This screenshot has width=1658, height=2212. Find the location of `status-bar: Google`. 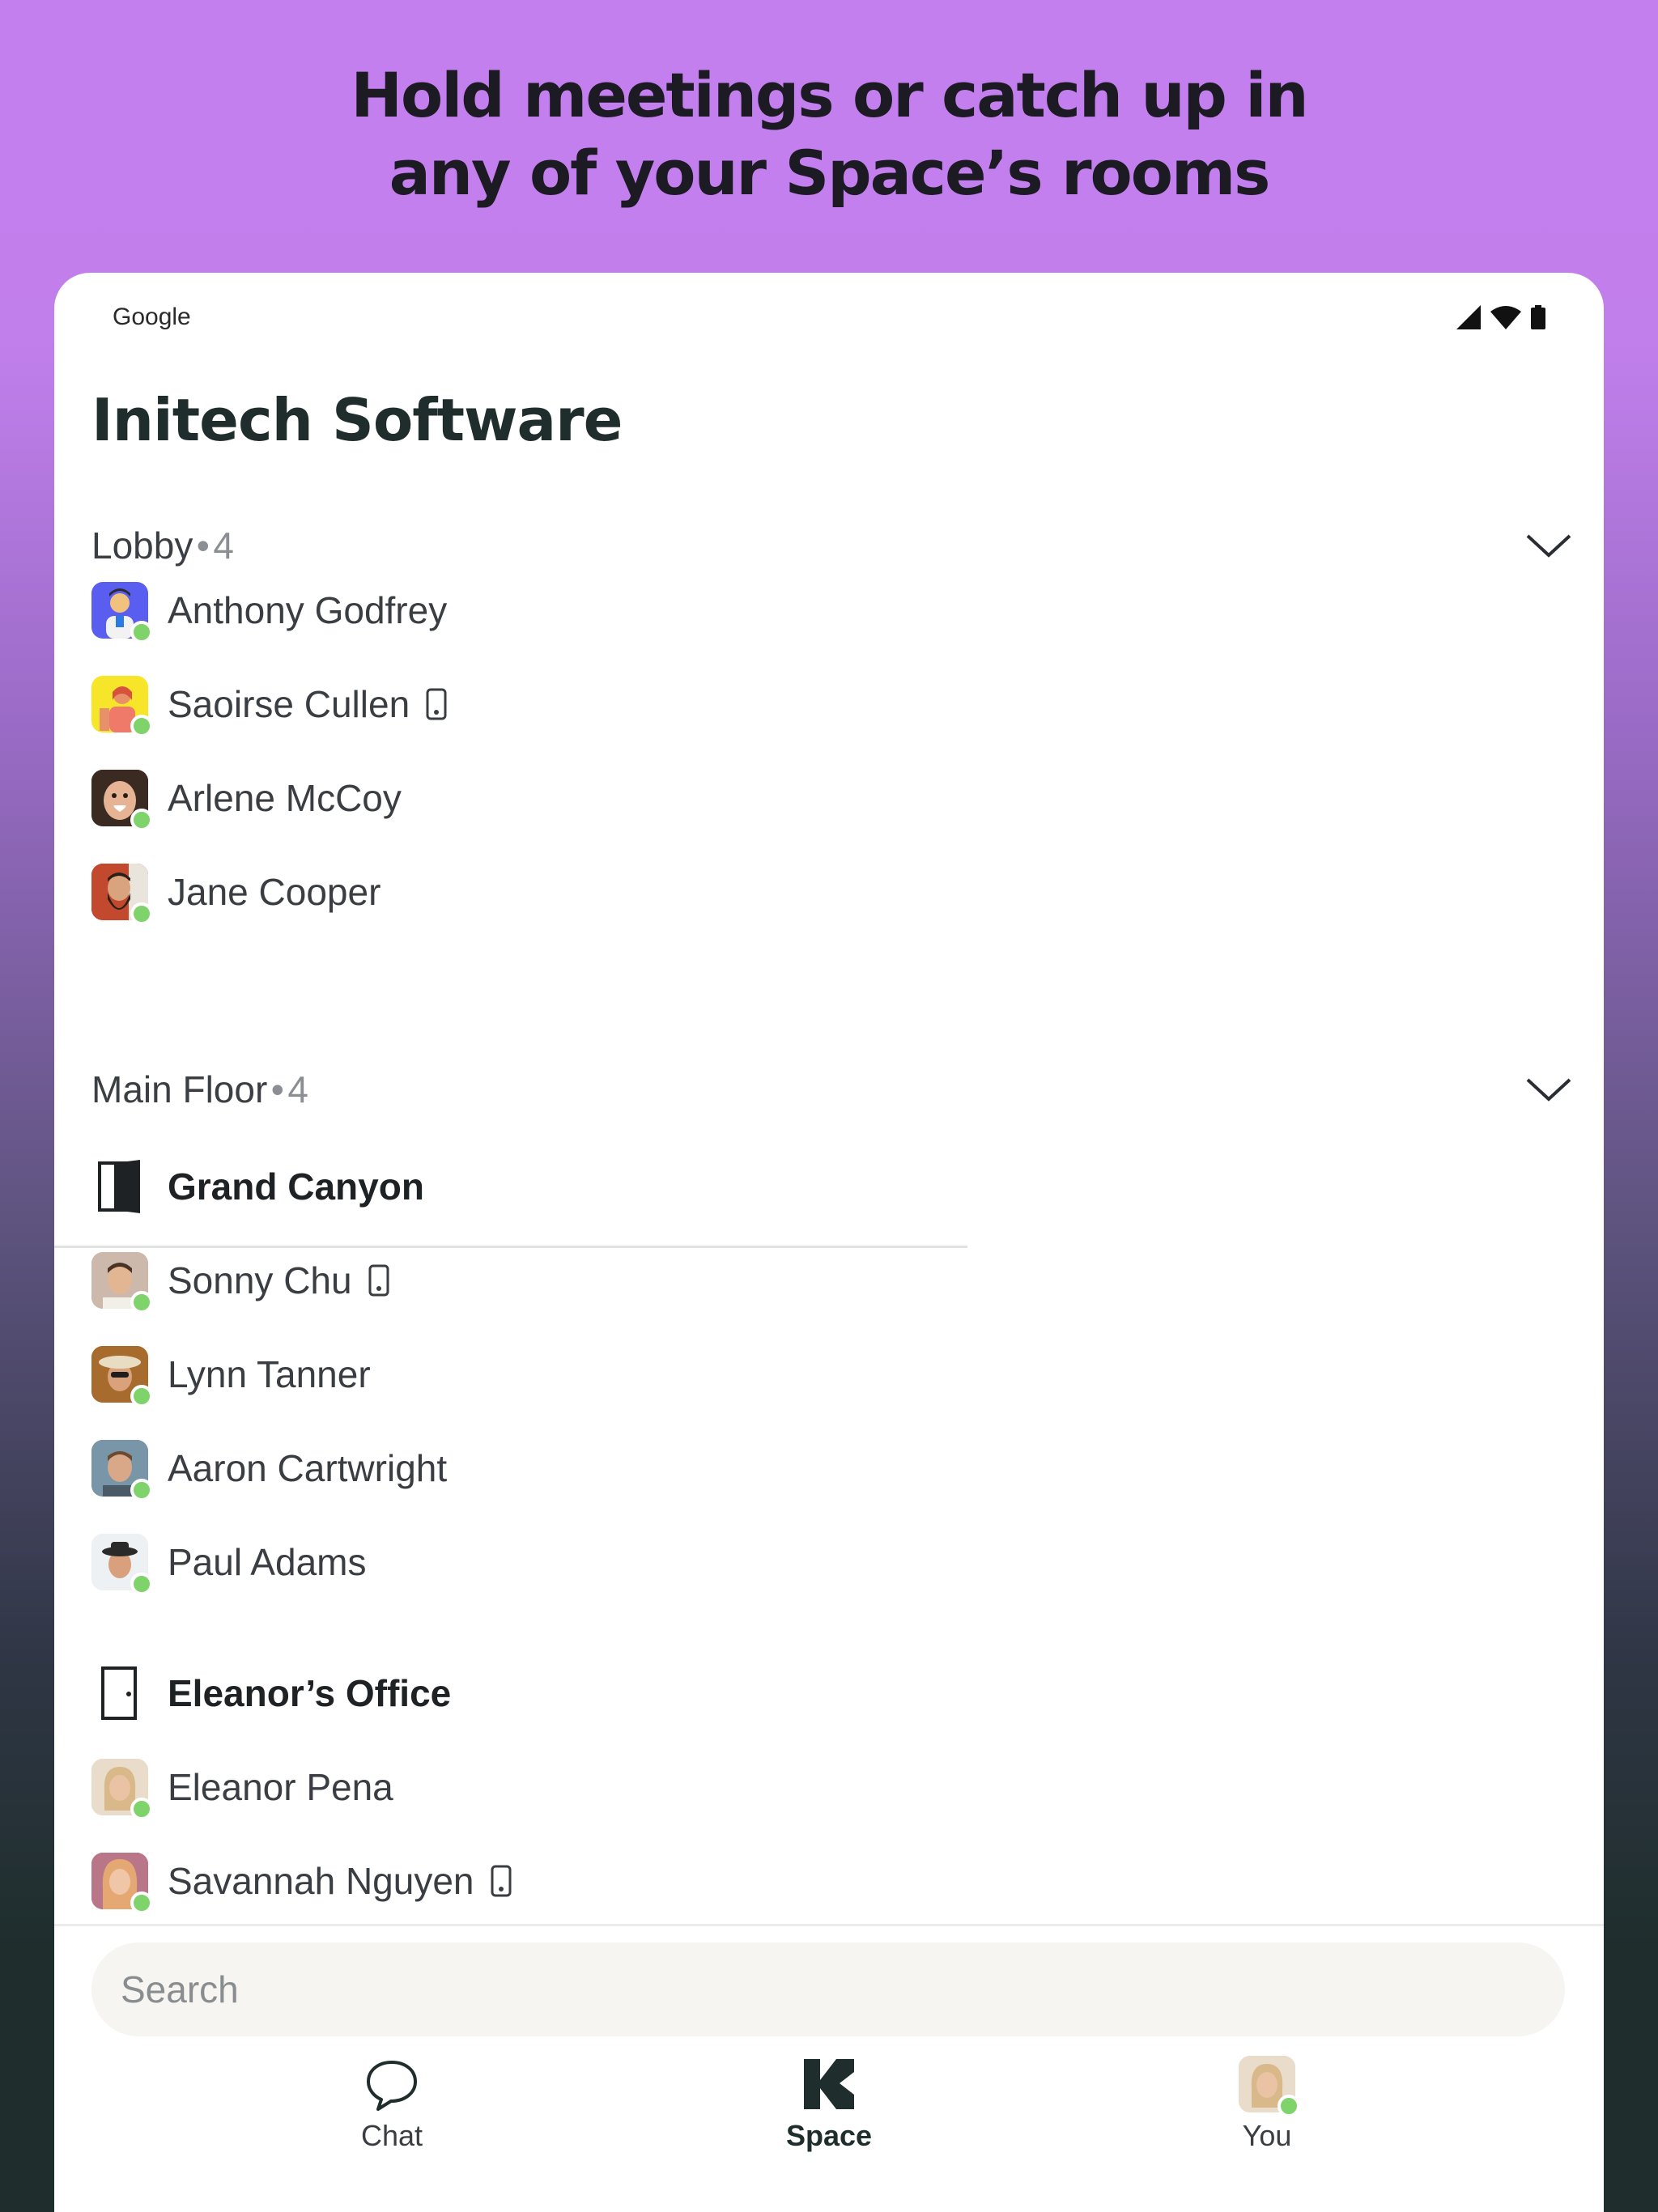

status-bar: Google is located at coordinates (829, 317).